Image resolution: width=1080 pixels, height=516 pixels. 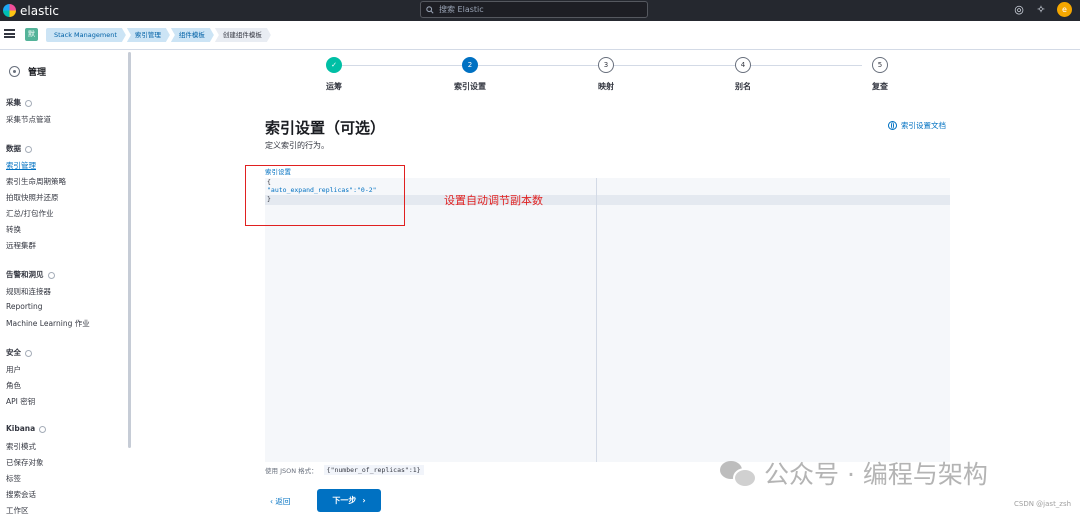 What do you see at coordinates (13, 369) in the screenshot?
I see `sidebar-item-users: 用户` at bounding box center [13, 369].